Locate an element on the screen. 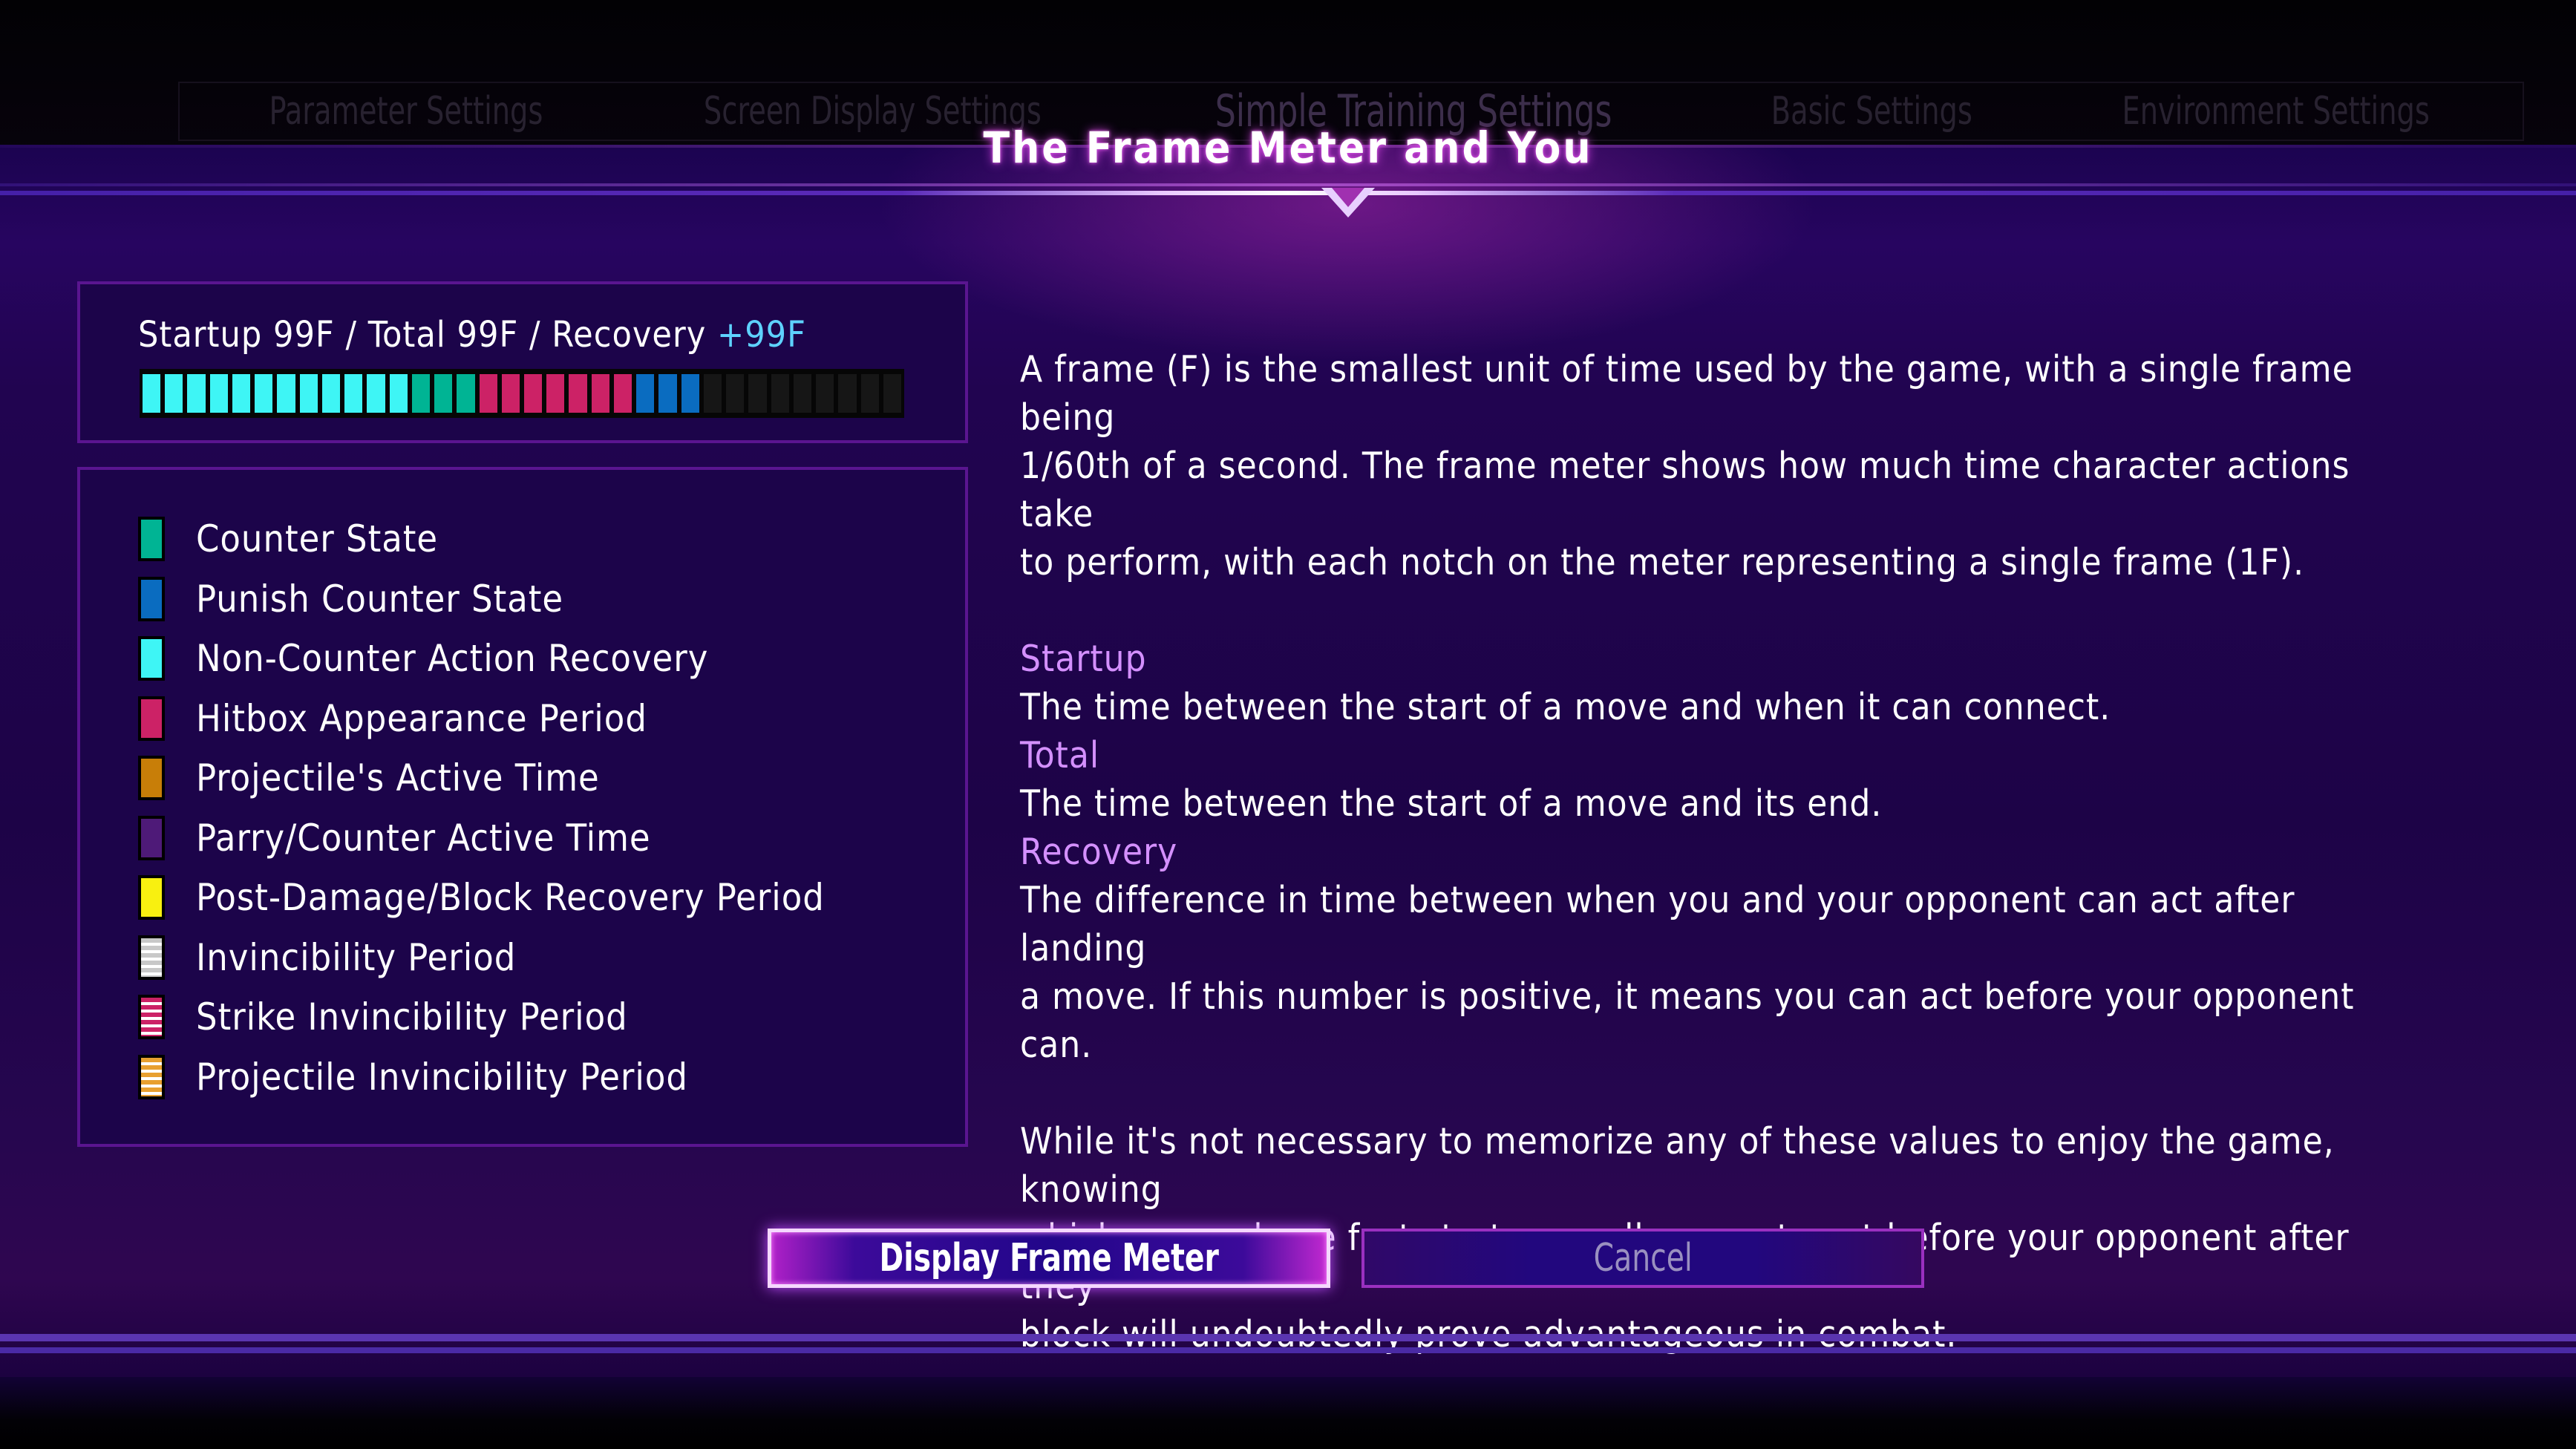 The image size is (2576, 1449). term-heading-total: Total is located at coordinates (1060, 755).